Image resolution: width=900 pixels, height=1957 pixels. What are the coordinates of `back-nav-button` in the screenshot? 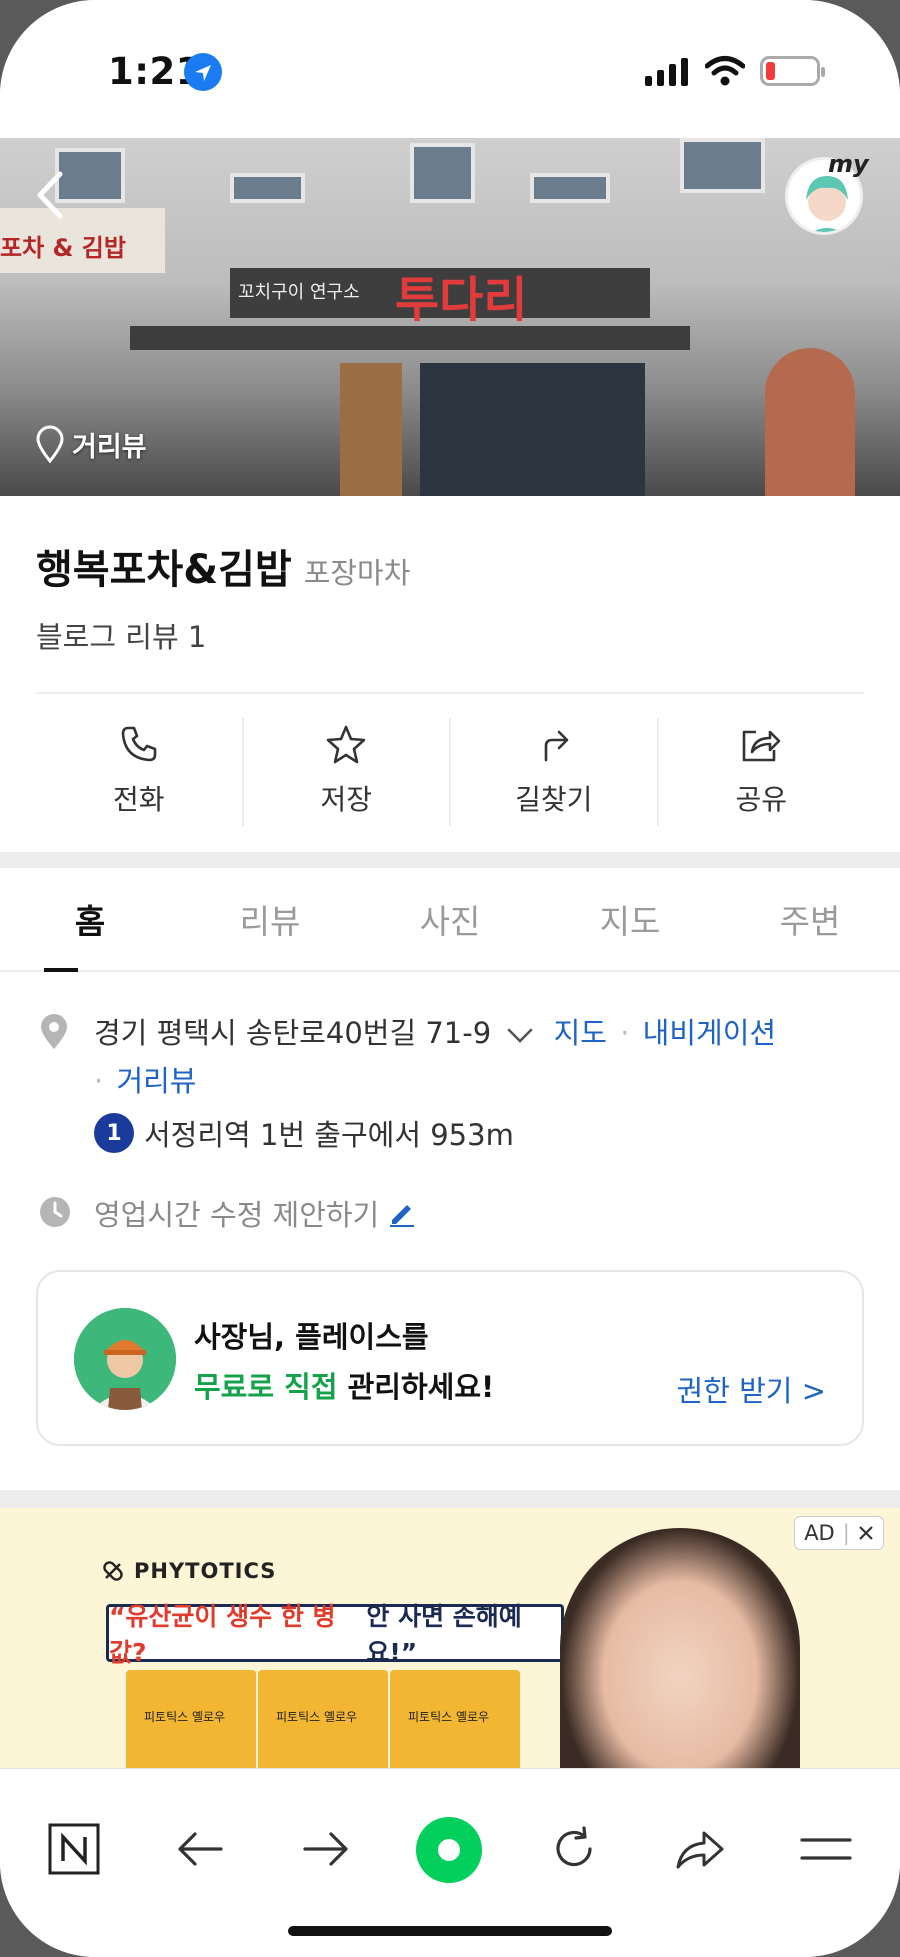 It's located at (200, 1849).